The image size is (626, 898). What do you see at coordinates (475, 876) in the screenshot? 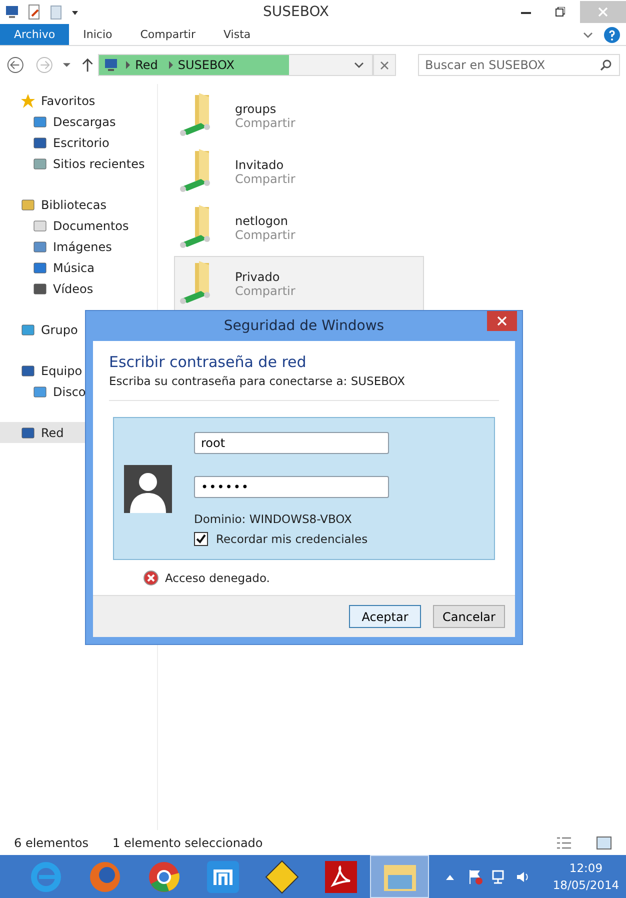
I see `flag-icon` at bounding box center [475, 876].